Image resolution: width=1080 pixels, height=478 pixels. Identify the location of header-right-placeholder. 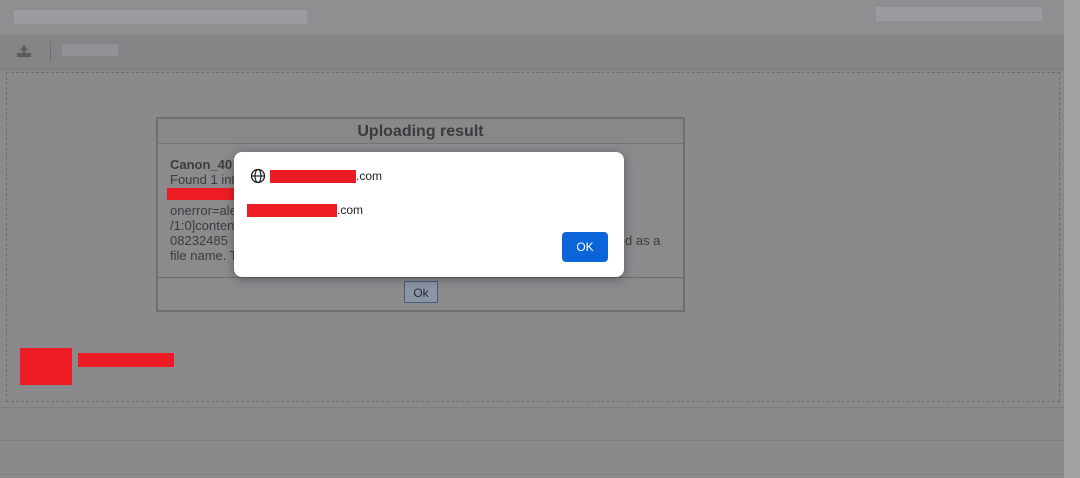
(959, 14).